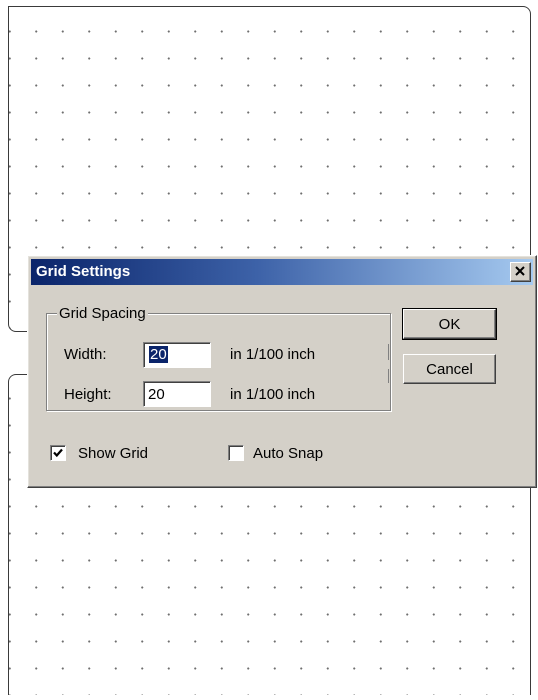 The width and height of the screenshot is (538, 700). I want to click on dialog-titlebar: Grid Settings, so click(282, 272).